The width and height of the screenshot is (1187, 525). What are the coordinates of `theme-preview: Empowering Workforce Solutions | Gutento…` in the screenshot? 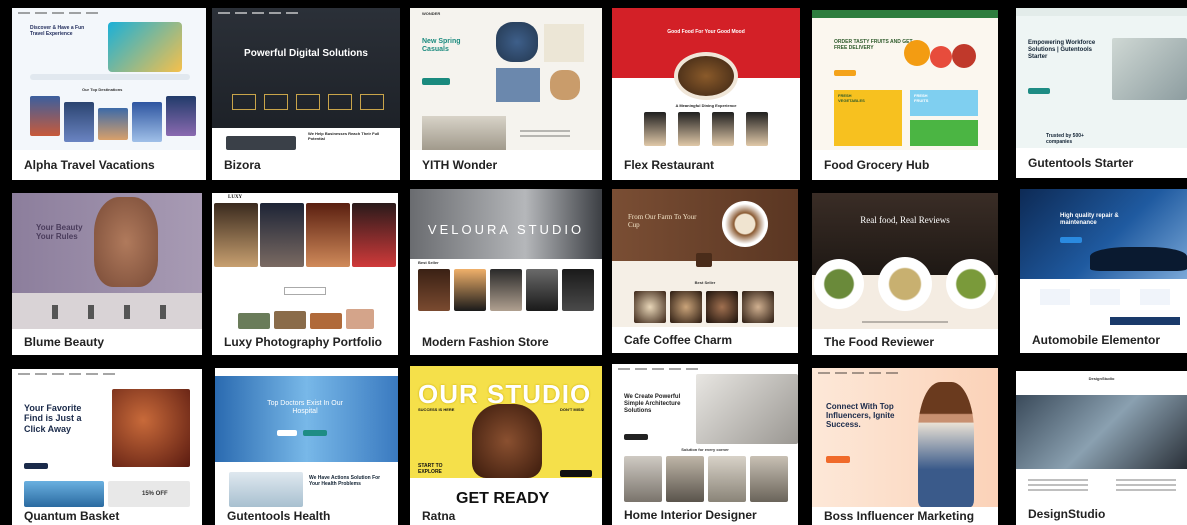 It's located at (1101, 78).